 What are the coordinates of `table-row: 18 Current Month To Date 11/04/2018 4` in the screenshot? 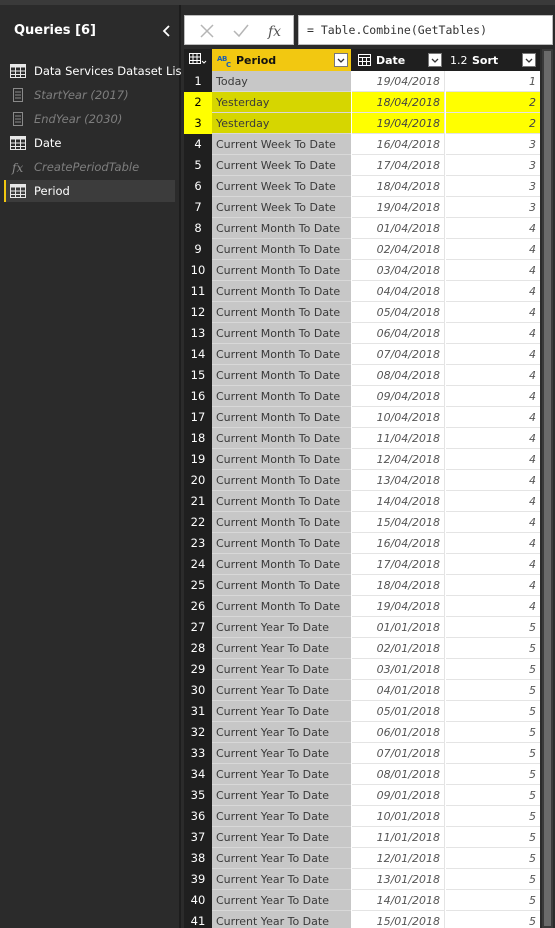 It's located at (362, 438).